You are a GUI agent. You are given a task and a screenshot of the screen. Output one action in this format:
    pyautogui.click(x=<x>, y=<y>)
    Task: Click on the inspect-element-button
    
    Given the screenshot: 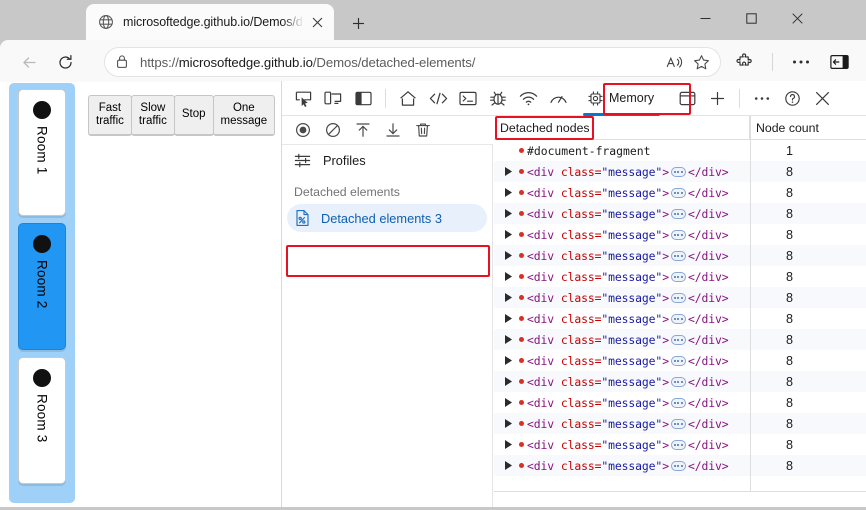 What is the action you would take?
    pyautogui.click(x=303, y=98)
    